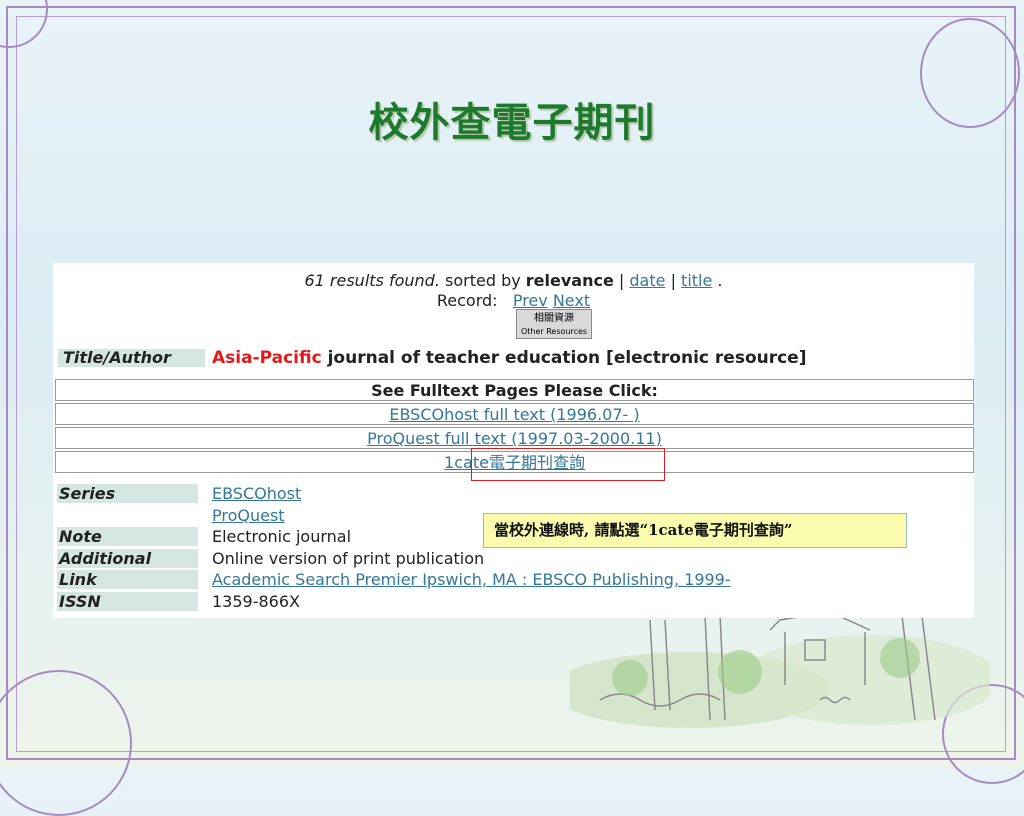  Describe the element at coordinates (248, 515) in the screenshot. I see `series-proquest-link: ProQuest` at that location.